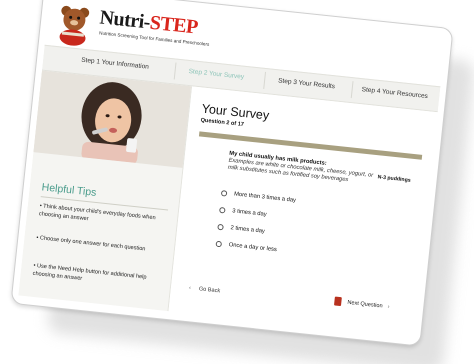 Image resolution: width=474 pixels, height=364 pixels. I want to click on answer-option-label: Once a day or less, so click(253, 248).